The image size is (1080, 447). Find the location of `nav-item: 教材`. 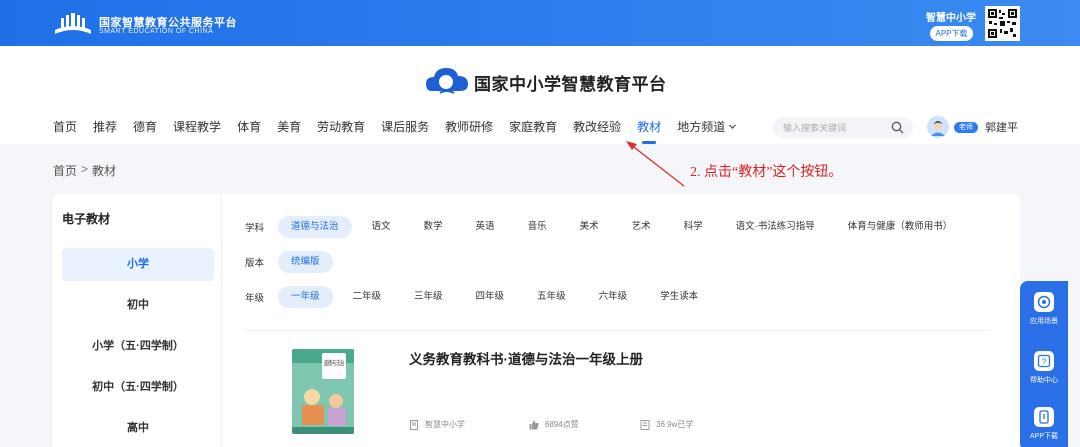

nav-item: 教材 is located at coordinates (649, 131).